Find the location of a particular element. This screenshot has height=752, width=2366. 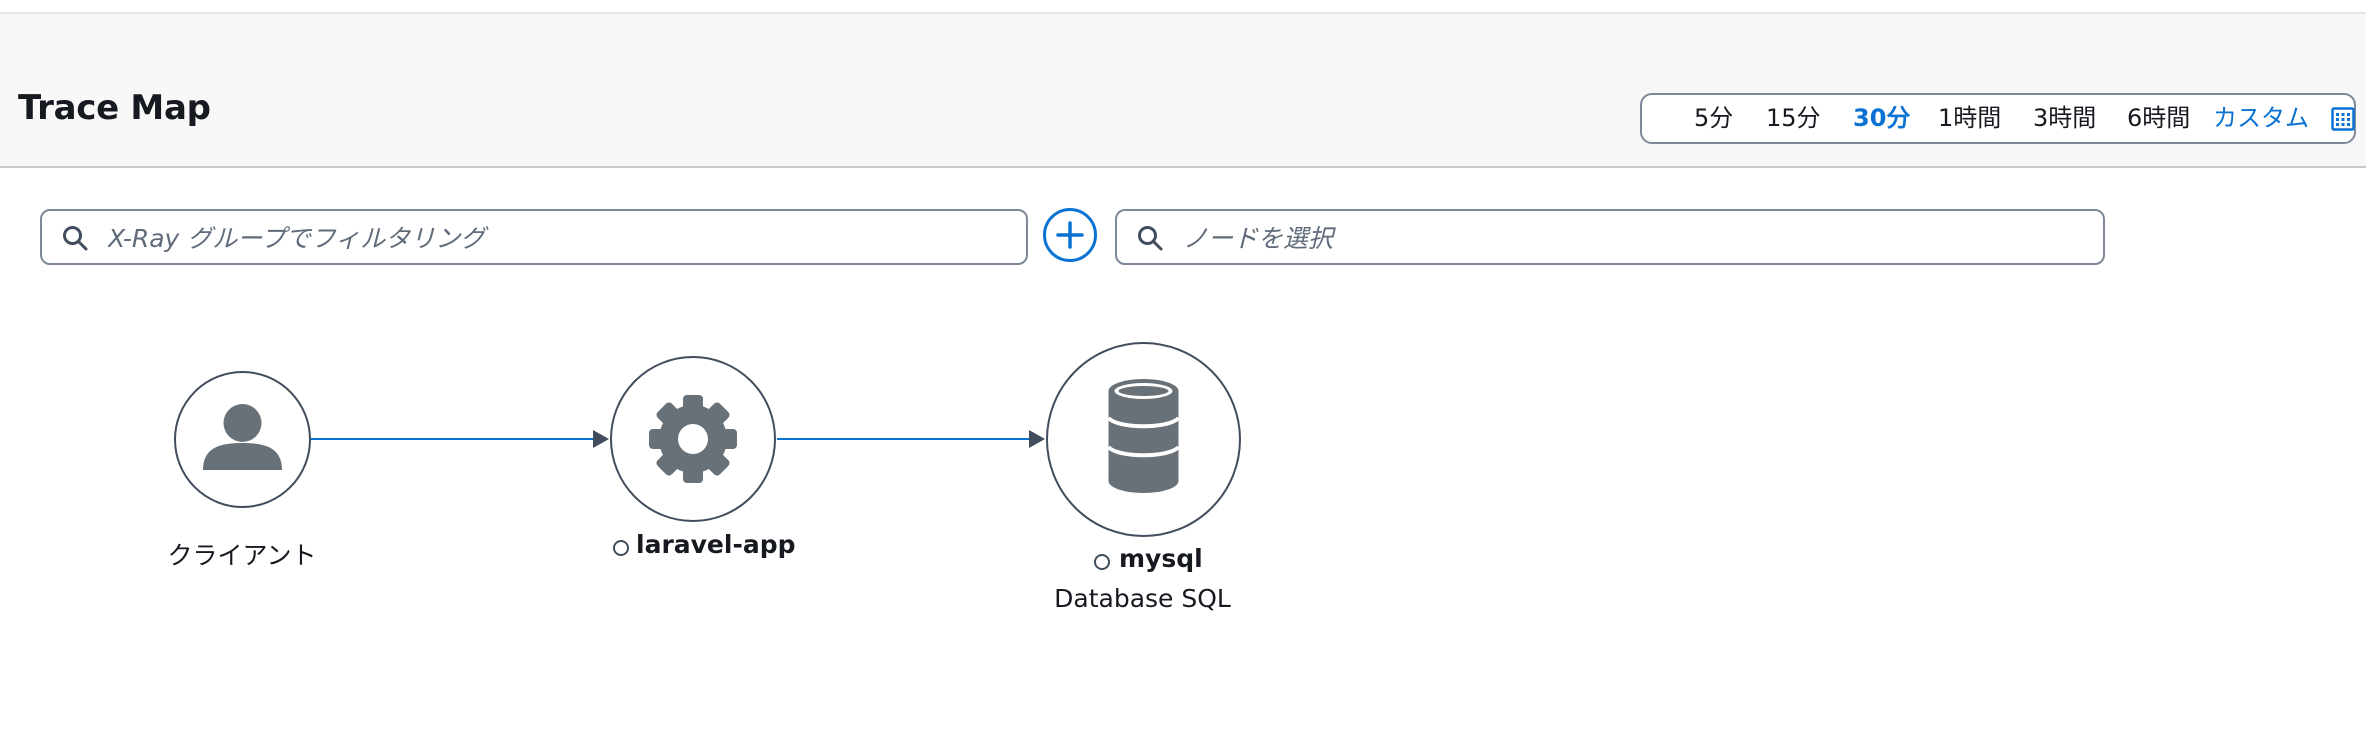

time-range-selector: 5分 15分 30分 1時間 3時間 6時間 カスタム is located at coordinates (1998, 118).